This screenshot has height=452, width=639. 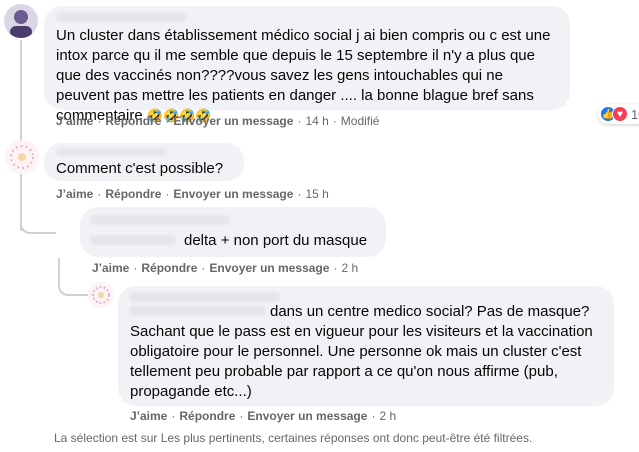 I want to click on reply-text: delta + non port du masque, so click(x=276, y=240).